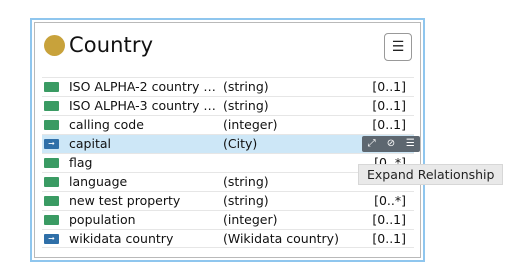 This screenshot has height=280, width=510. I want to click on relationship-row-selected: ➞ capital (City) ⤢ ⊘ ☰, so click(231, 143).